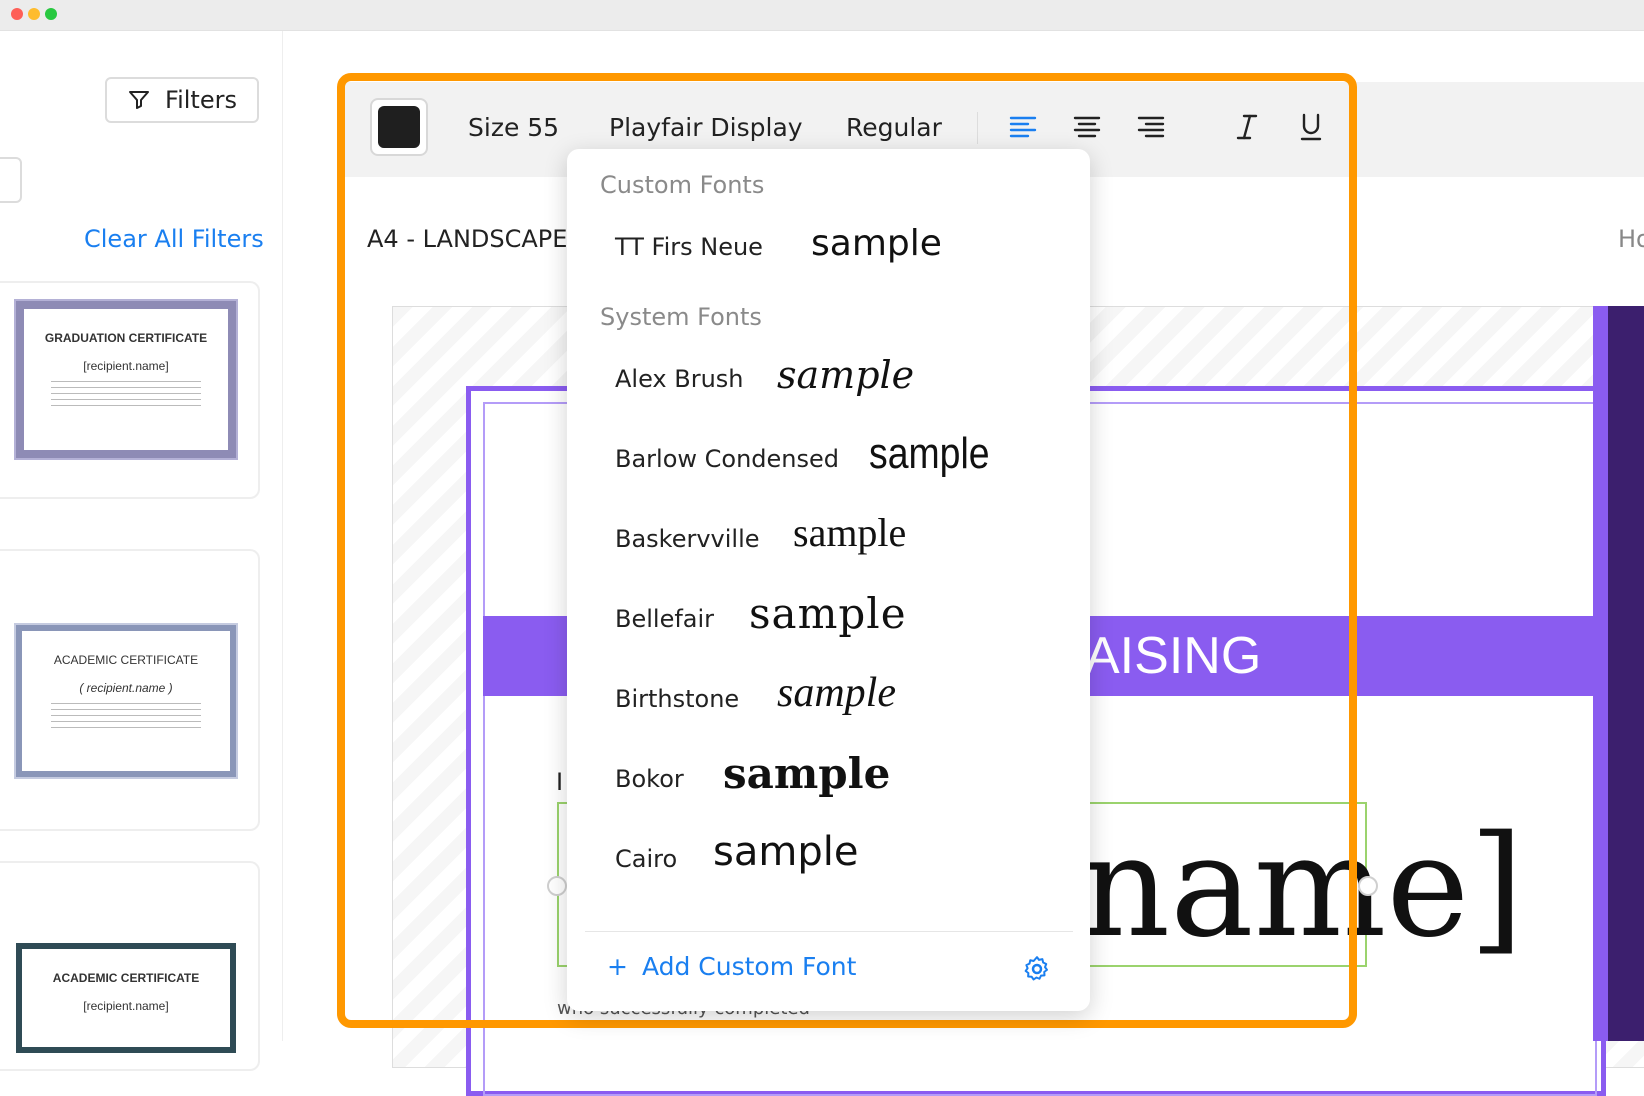  I want to click on font-option-alex-brush: Alex Brush sample, so click(827, 379).